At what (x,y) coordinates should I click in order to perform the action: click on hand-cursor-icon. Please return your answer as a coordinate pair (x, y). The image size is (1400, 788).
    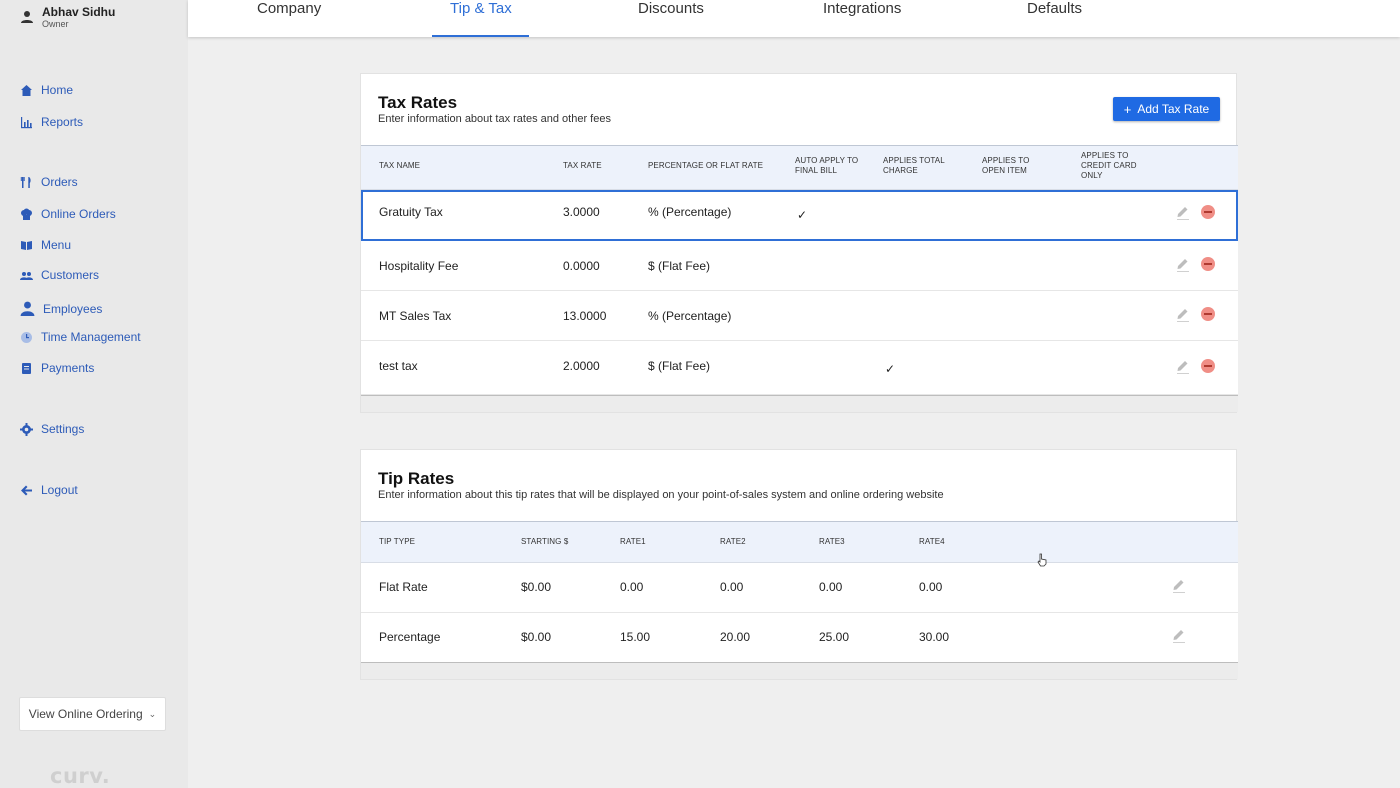
    Looking at the image, I should click on (1042, 560).